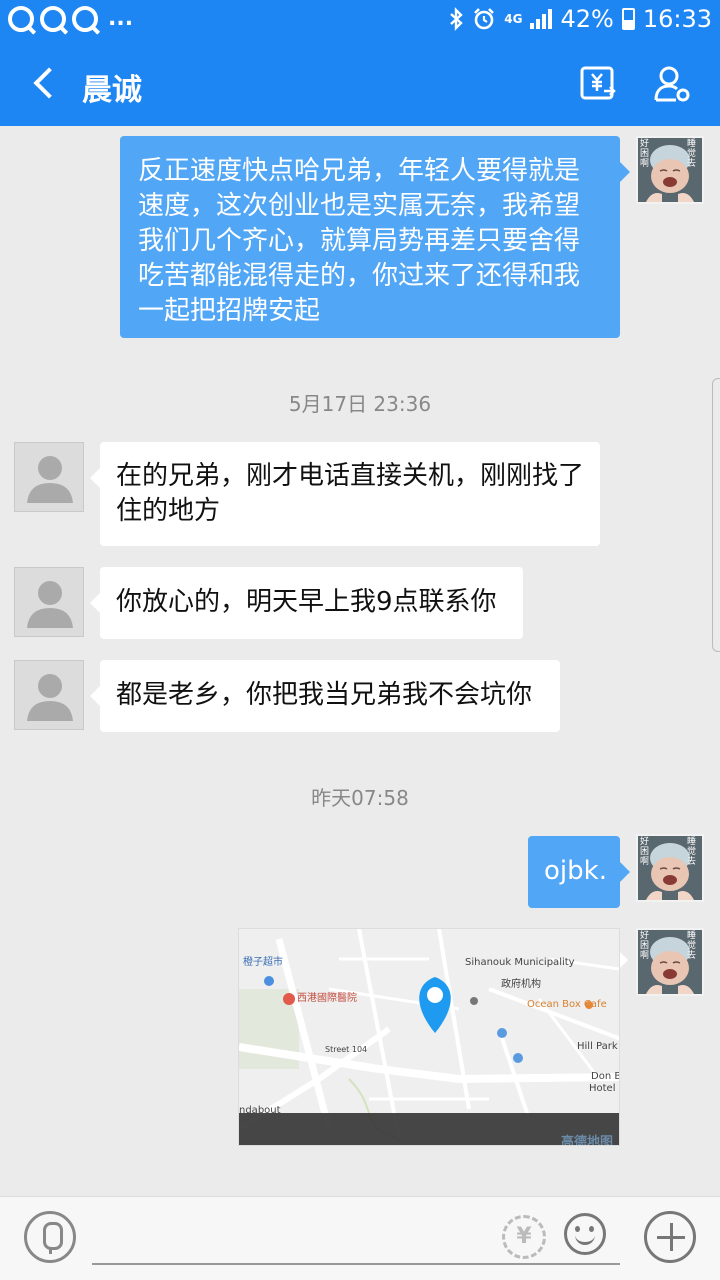  What do you see at coordinates (356, 1264) in the screenshot?
I see `message-input` at bounding box center [356, 1264].